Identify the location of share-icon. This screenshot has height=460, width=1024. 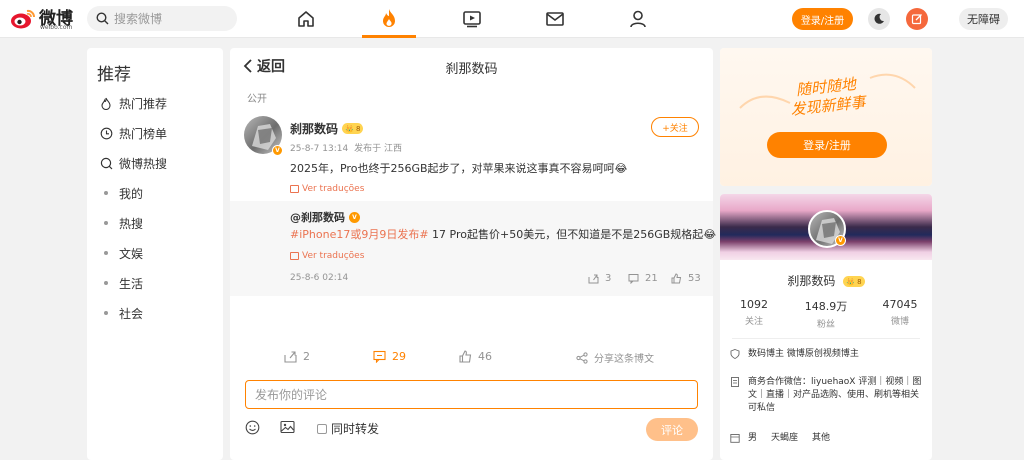
(290, 356).